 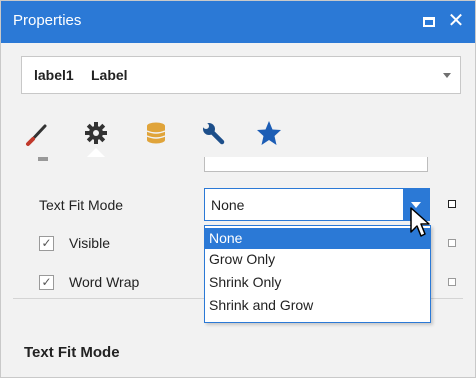 I want to click on object-selector-combo: label1 Label, so click(x=241, y=75).